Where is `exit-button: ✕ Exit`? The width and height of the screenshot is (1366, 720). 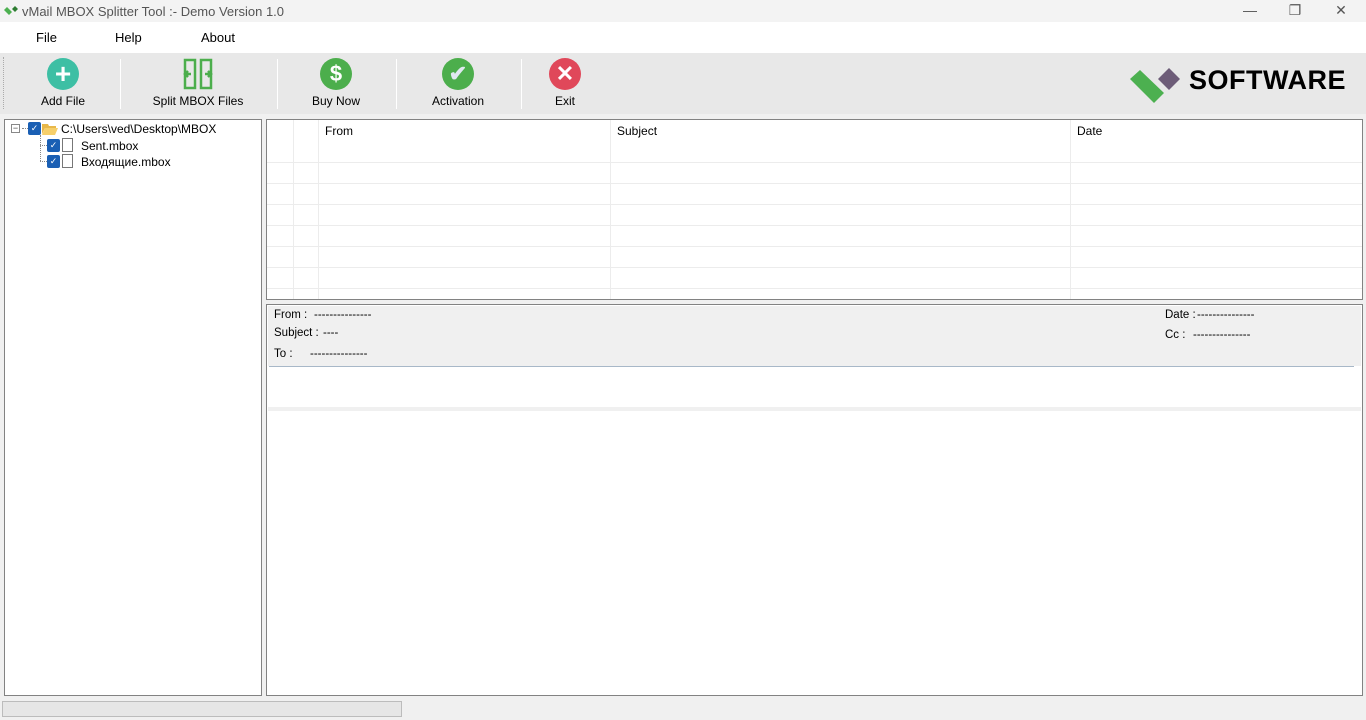 exit-button: ✕ Exit is located at coordinates (565, 83).